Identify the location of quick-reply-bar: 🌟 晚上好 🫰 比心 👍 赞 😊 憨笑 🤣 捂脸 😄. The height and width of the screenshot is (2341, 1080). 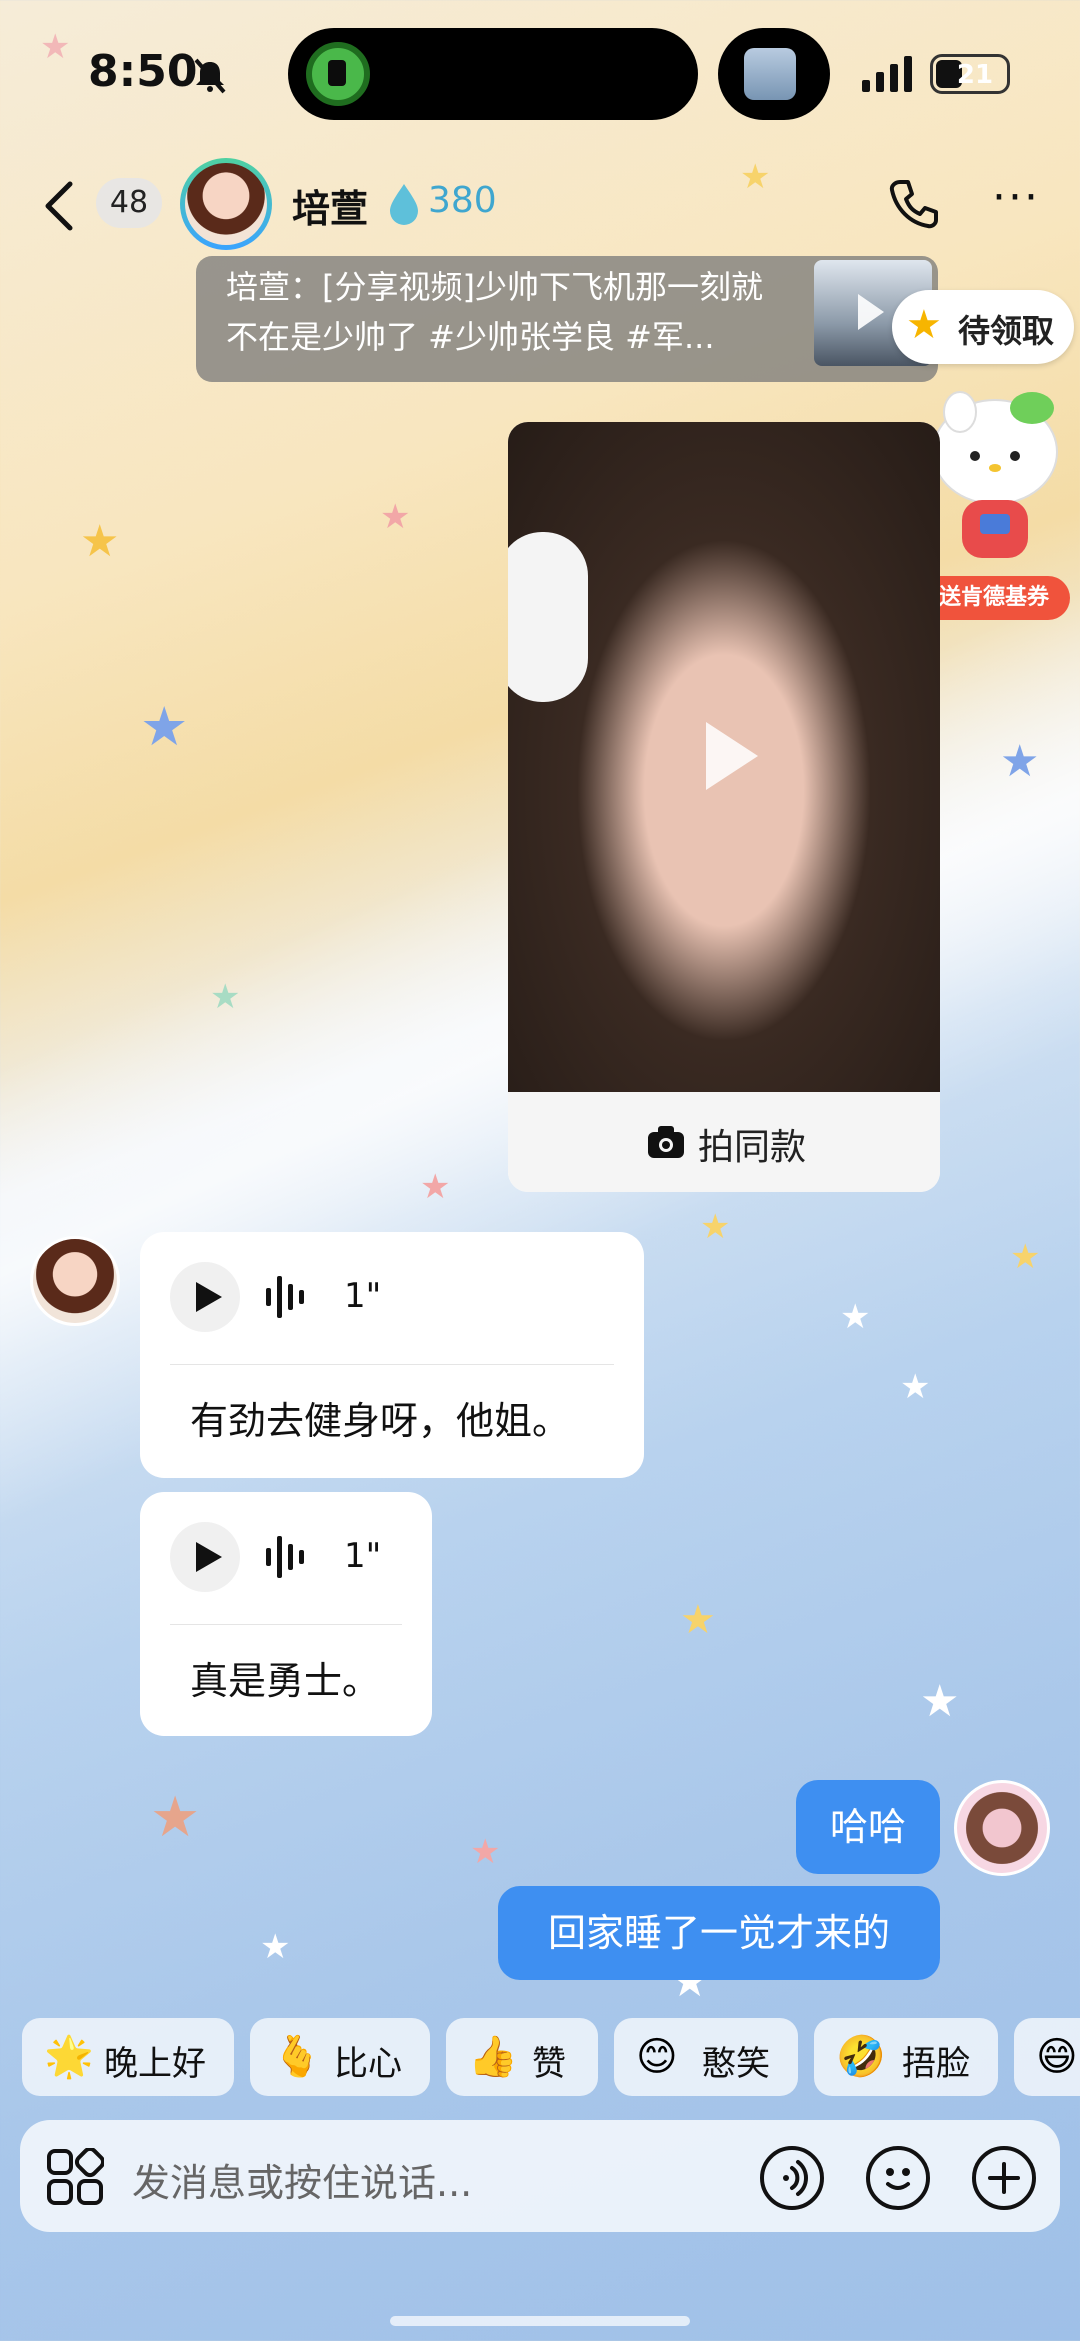
(540, 2058).